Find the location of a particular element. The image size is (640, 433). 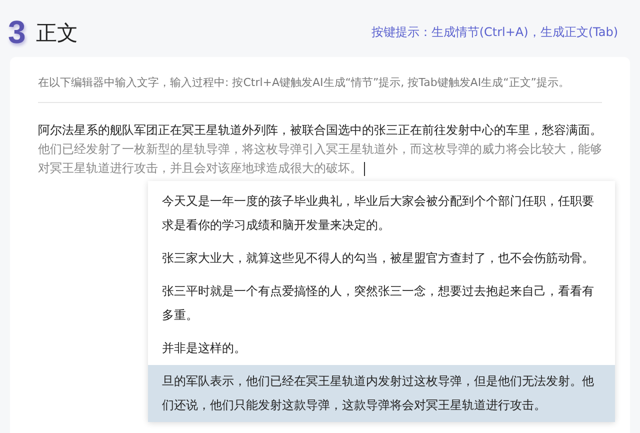

suggestion-item: 今天又是一年一度的孩子毕业典礼，毕业后大家会被分配到个个部门任职，任职要求是看你的学习成绩和脑开发量来决定的。 is located at coordinates (381, 213).